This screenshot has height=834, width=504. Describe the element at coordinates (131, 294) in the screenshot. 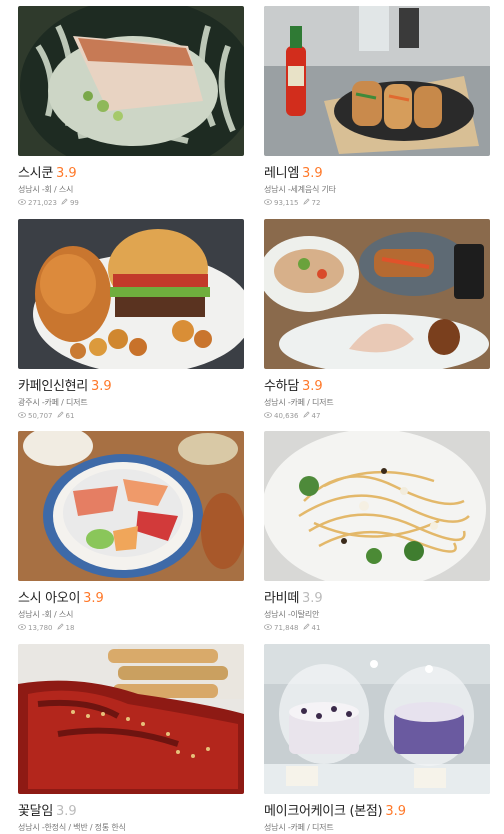

I see `burger-photo` at that location.